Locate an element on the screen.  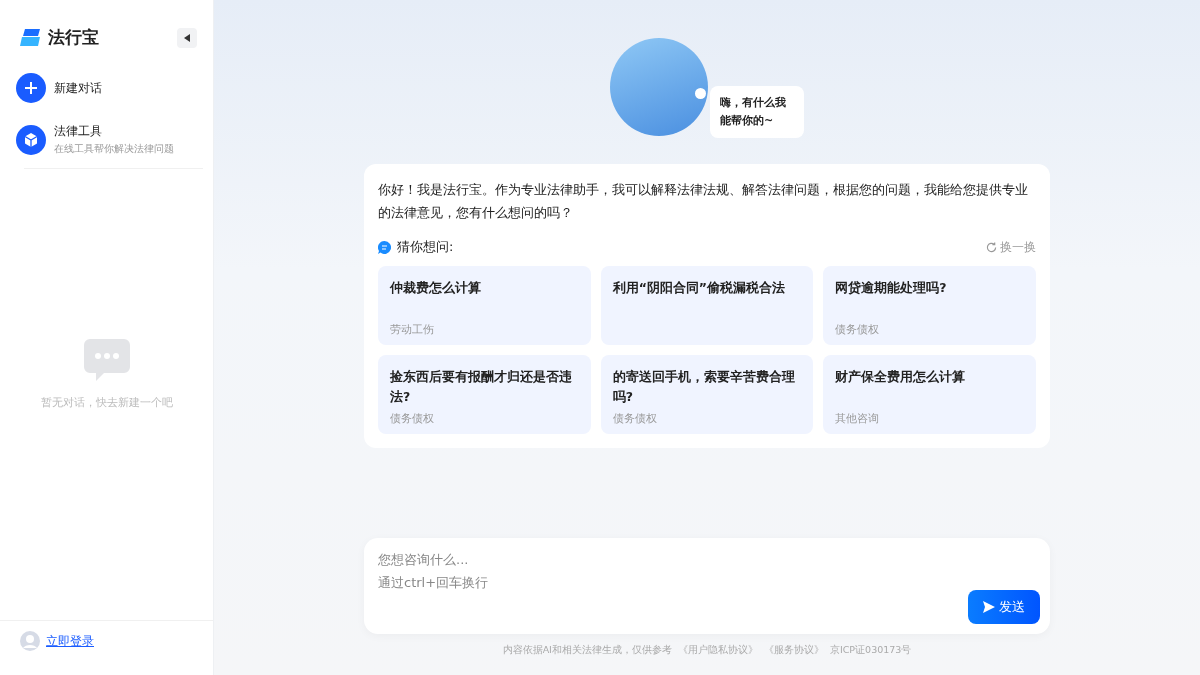
cube-icon is located at coordinates (31, 139).